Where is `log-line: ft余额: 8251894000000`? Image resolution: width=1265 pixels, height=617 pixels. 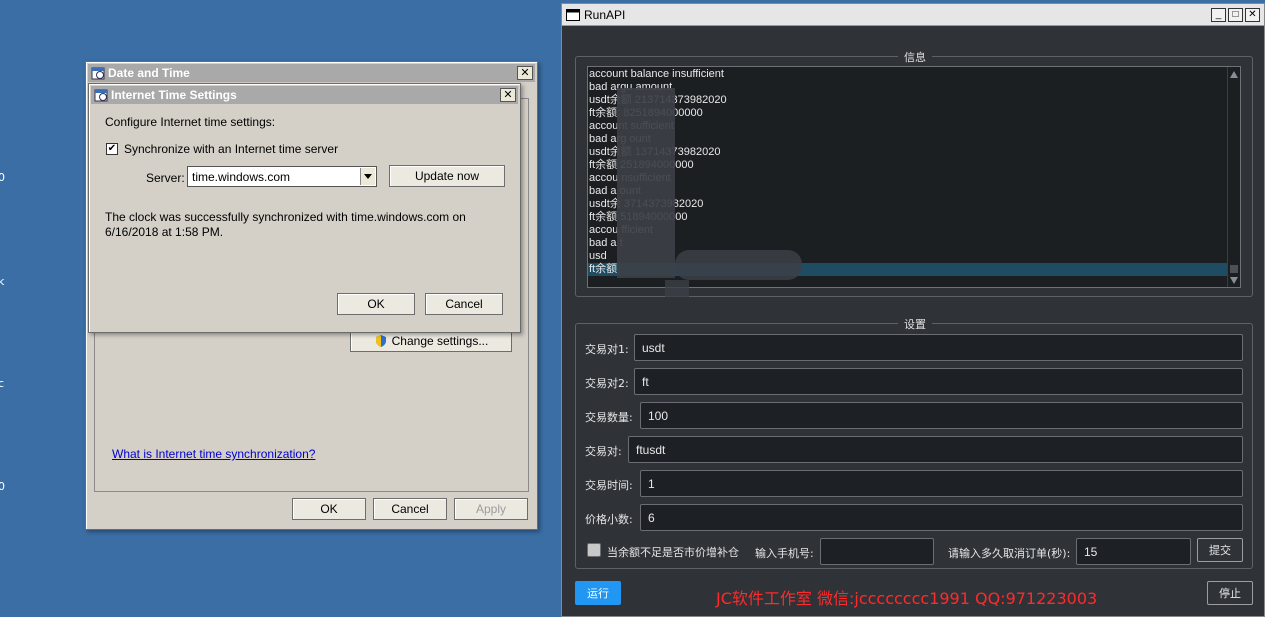
log-line: ft余额: 8251894000000 is located at coordinates (907, 113).